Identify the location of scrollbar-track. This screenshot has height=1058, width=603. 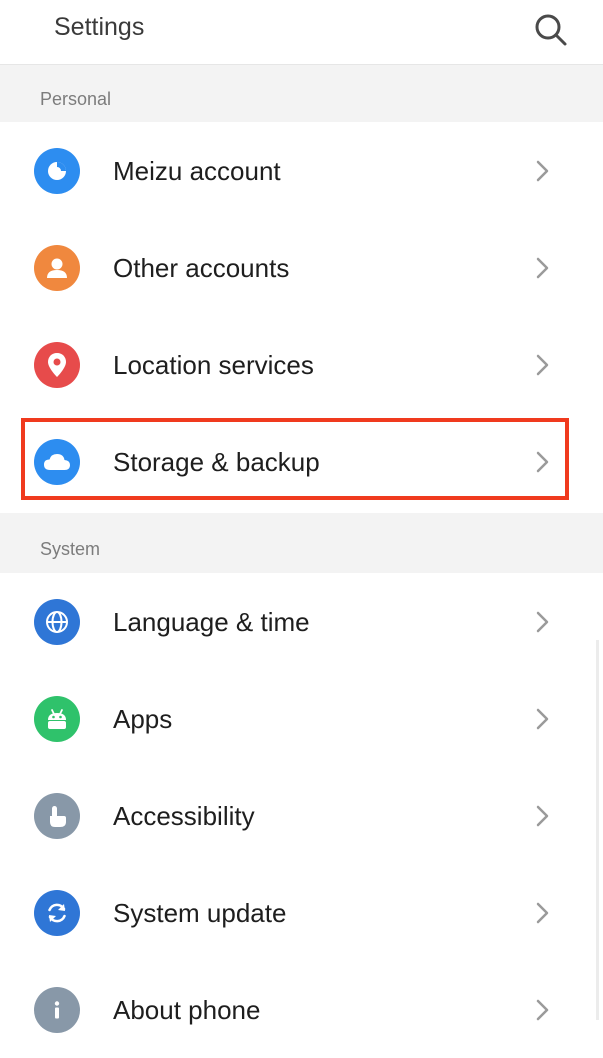
(597, 830).